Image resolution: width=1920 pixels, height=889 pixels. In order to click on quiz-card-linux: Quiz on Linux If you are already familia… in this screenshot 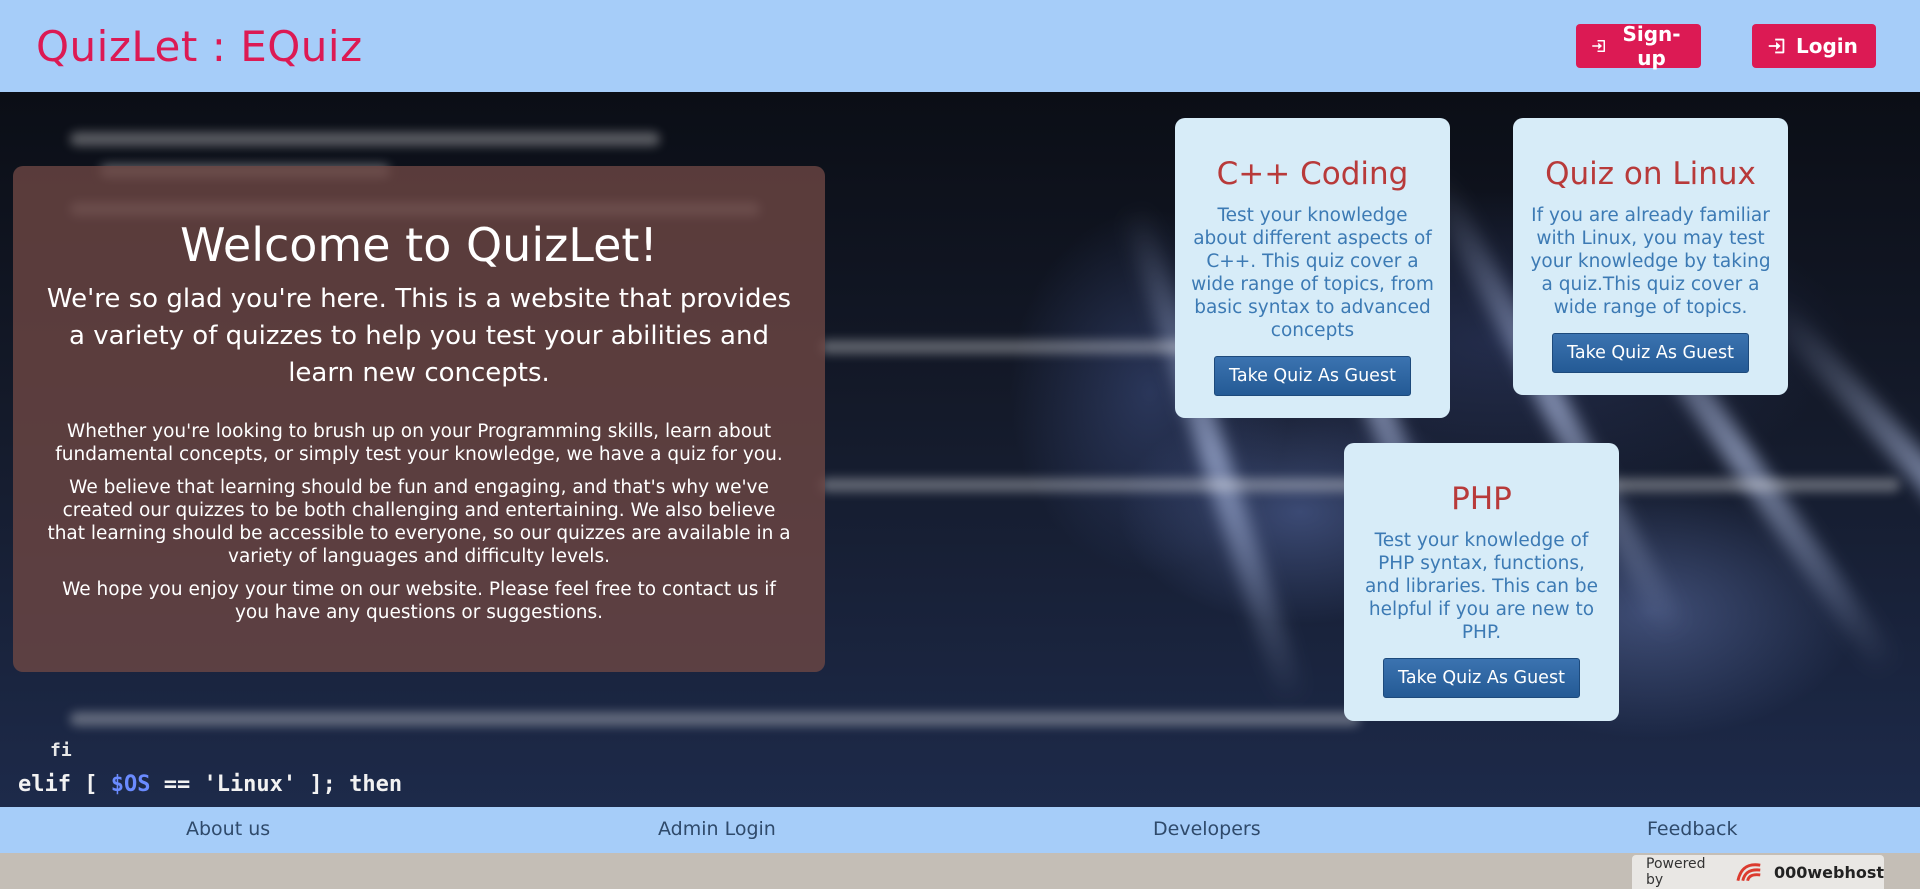, I will do `click(1650, 256)`.